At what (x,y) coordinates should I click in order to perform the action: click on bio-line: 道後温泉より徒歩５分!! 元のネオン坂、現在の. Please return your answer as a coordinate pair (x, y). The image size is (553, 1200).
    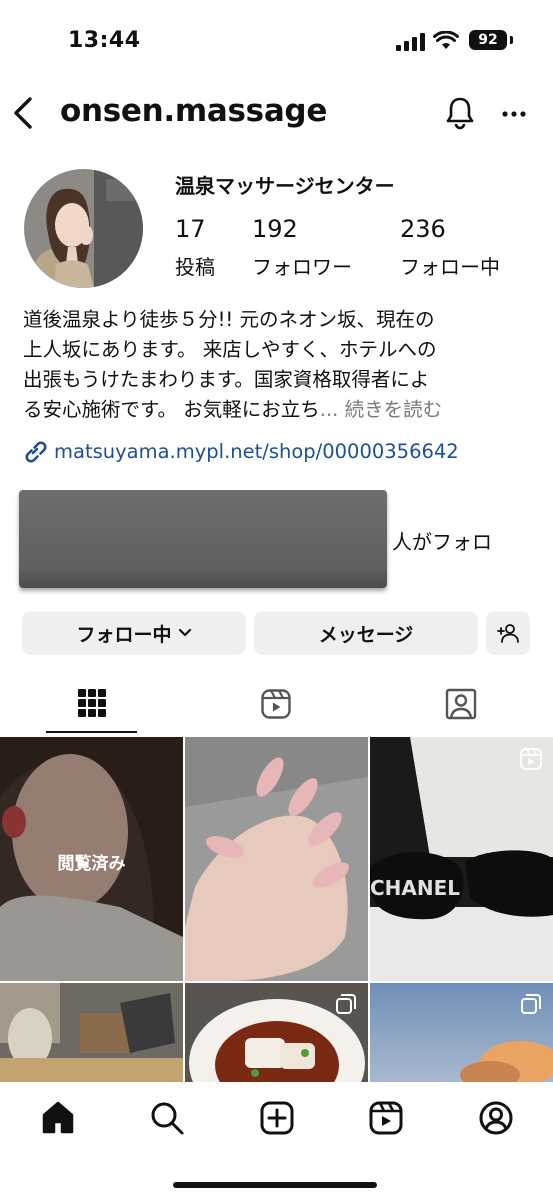
    Looking at the image, I should click on (229, 319).